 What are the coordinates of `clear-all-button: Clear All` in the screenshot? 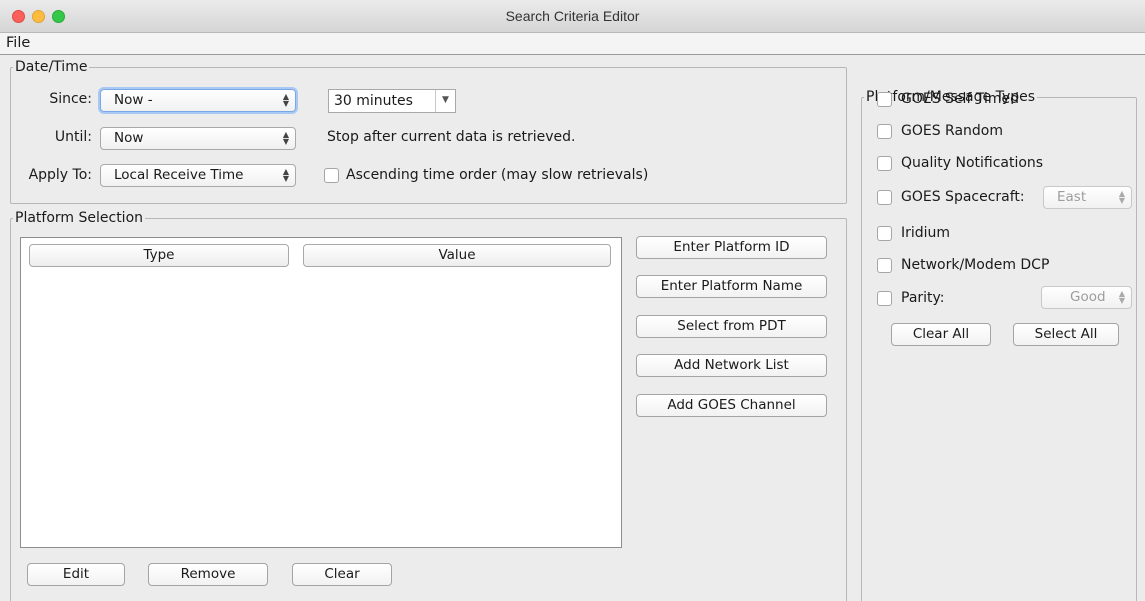 It's located at (941, 334).